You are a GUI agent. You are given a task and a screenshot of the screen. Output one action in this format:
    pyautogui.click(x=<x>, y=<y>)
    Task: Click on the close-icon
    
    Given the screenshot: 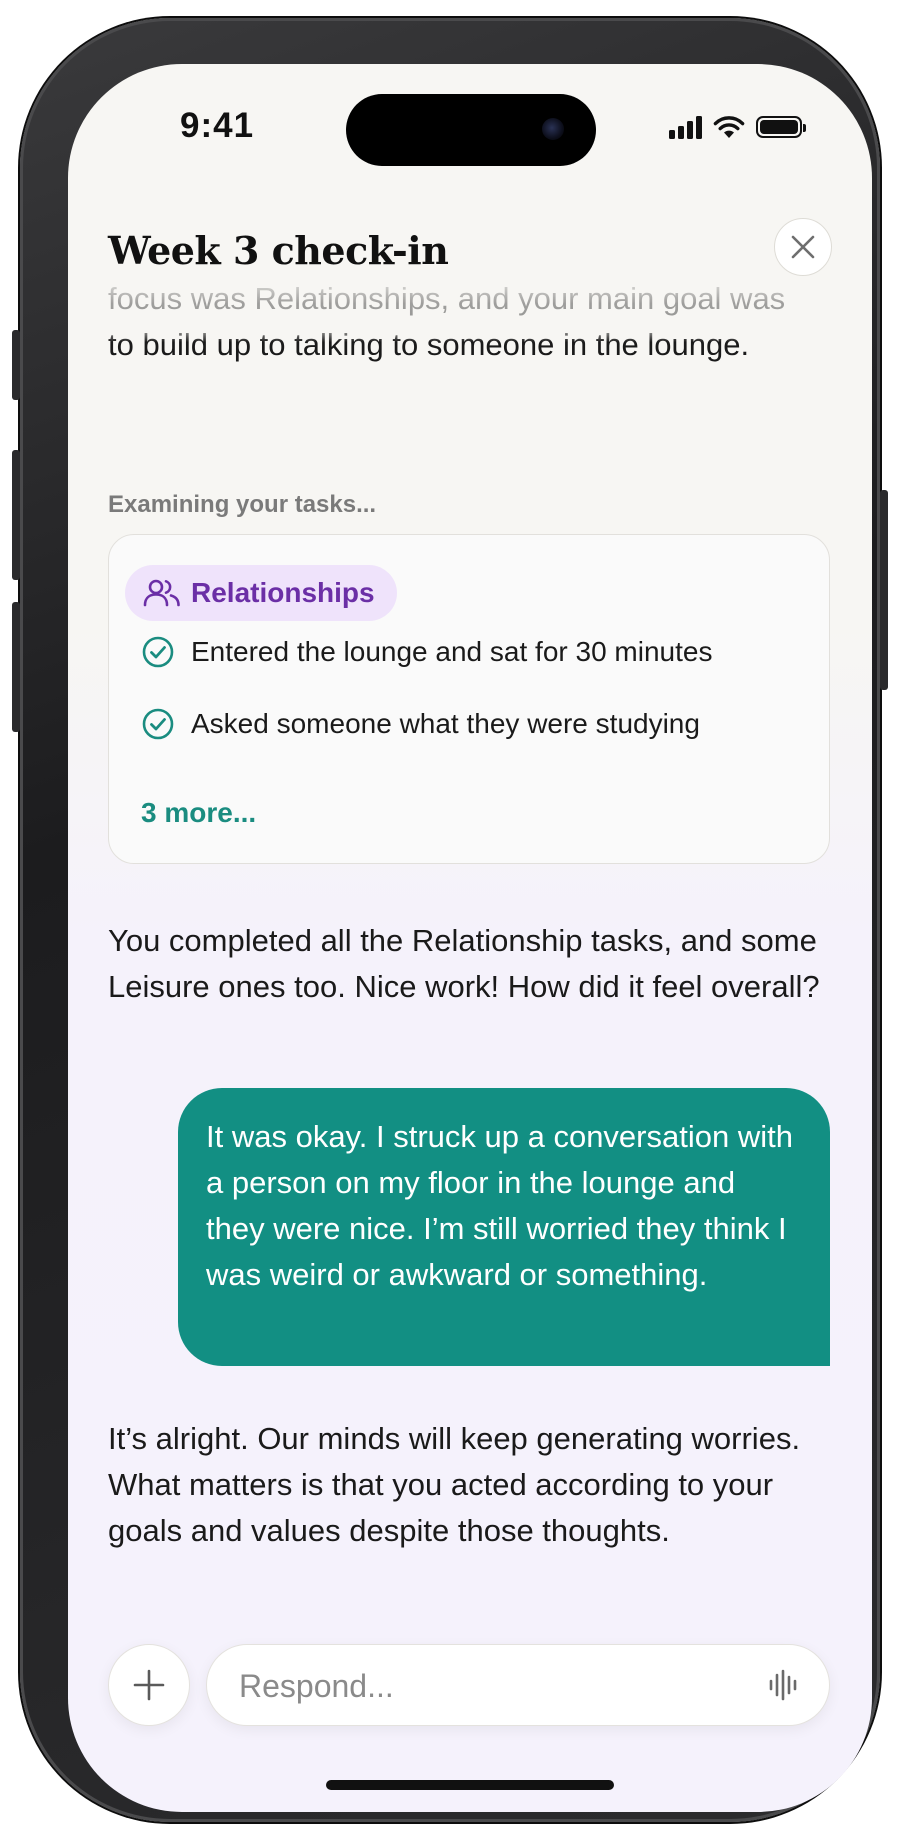 What is the action you would take?
    pyautogui.click(x=803, y=247)
    